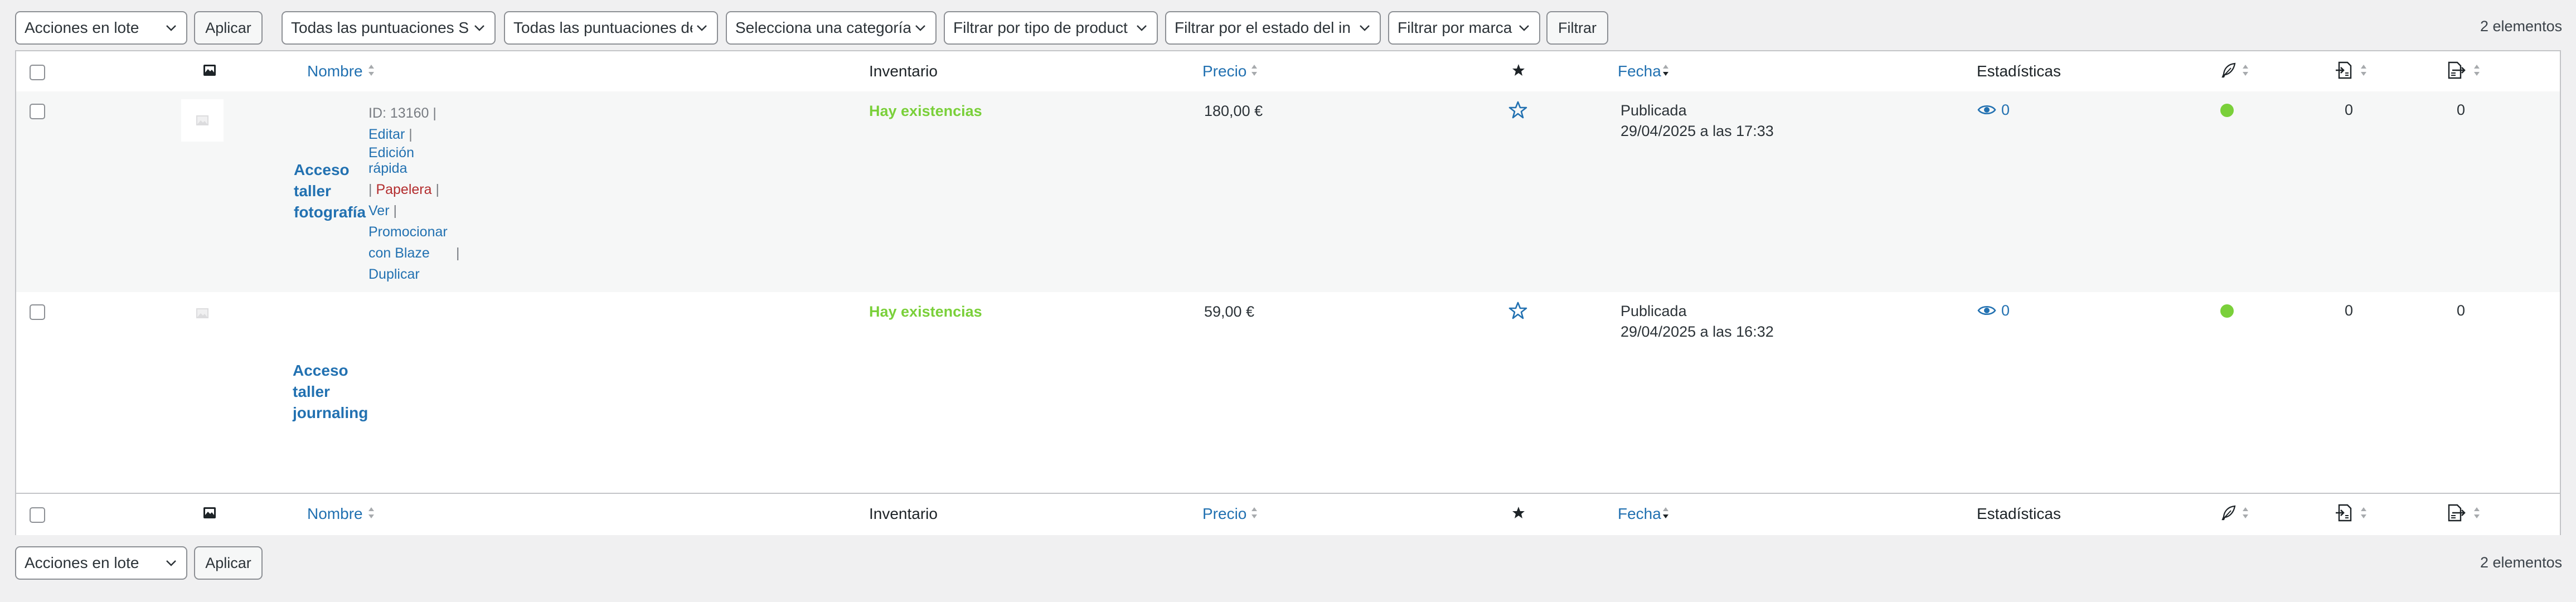 The width and height of the screenshot is (2576, 602). What do you see at coordinates (1698, 331) in the screenshot?
I see `publish-date: 29/04/2025 a las 16:32` at bounding box center [1698, 331].